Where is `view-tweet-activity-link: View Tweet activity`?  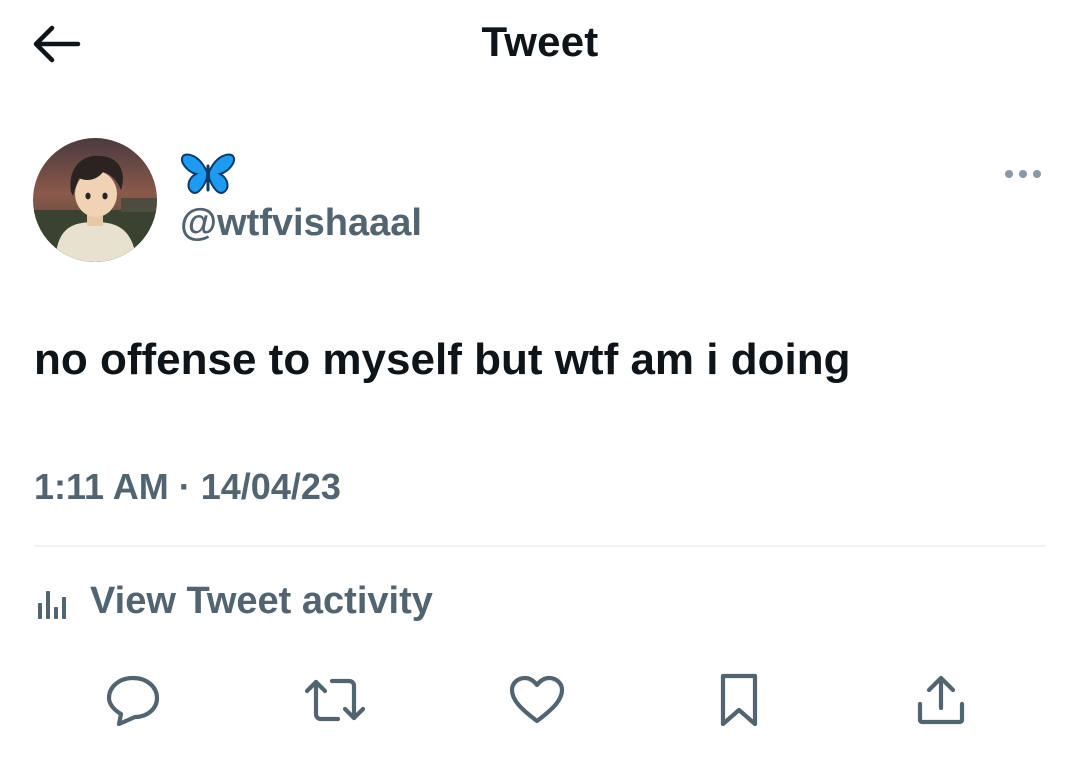
view-tweet-activity-link: View Tweet activity is located at coordinates (234, 601).